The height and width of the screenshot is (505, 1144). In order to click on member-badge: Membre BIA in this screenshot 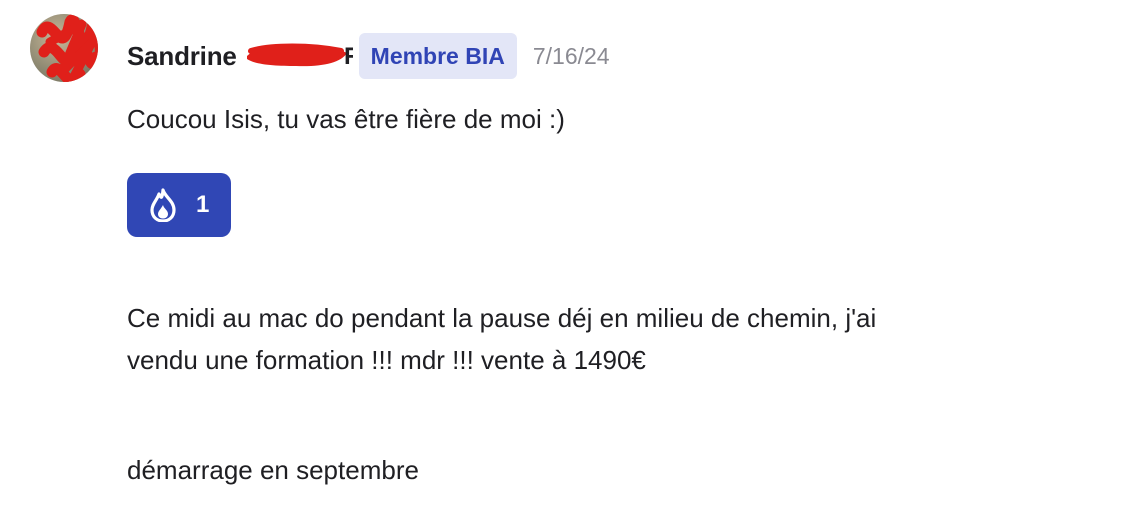, I will do `click(437, 56)`.